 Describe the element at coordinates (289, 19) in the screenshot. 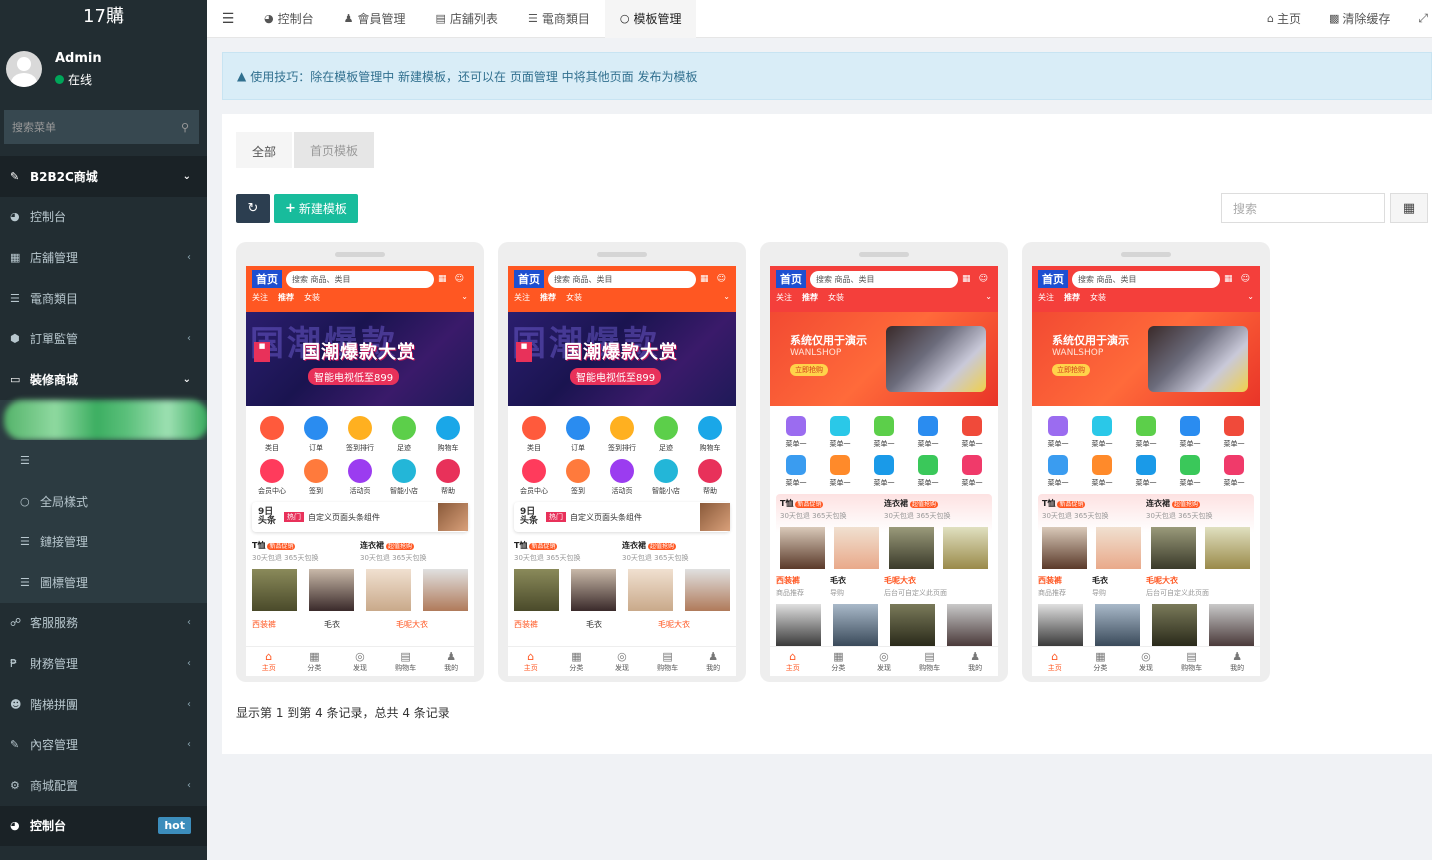

I see `tab-dashboard: ◕ 控制台` at that location.